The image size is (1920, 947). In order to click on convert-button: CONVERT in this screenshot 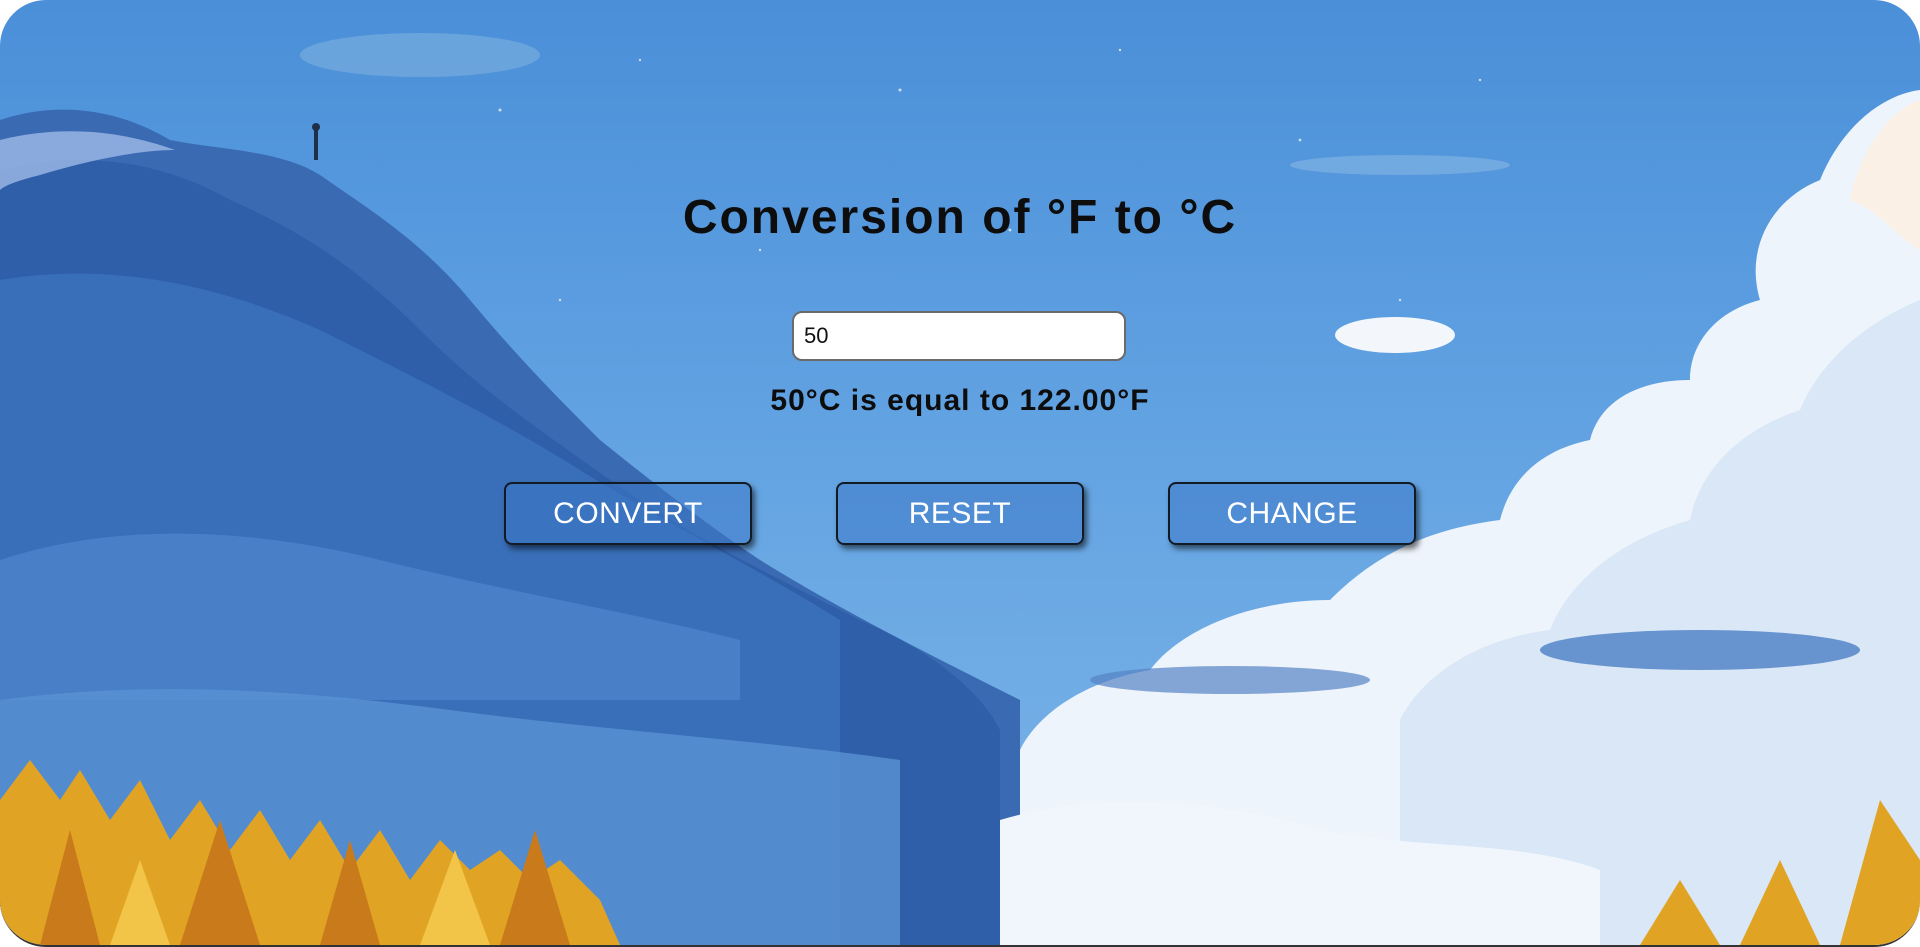, I will do `click(628, 513)`.